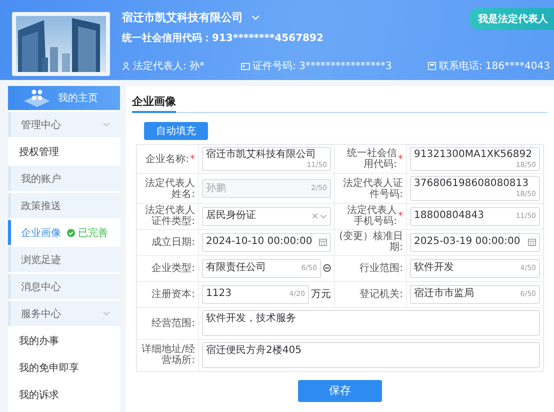 The height and width of the screenshot is (412, 554). What do you see at coordinates (173, 294) in the screenshot?
I see `field-label: 注册资本:` at bounding box center [173, 294].